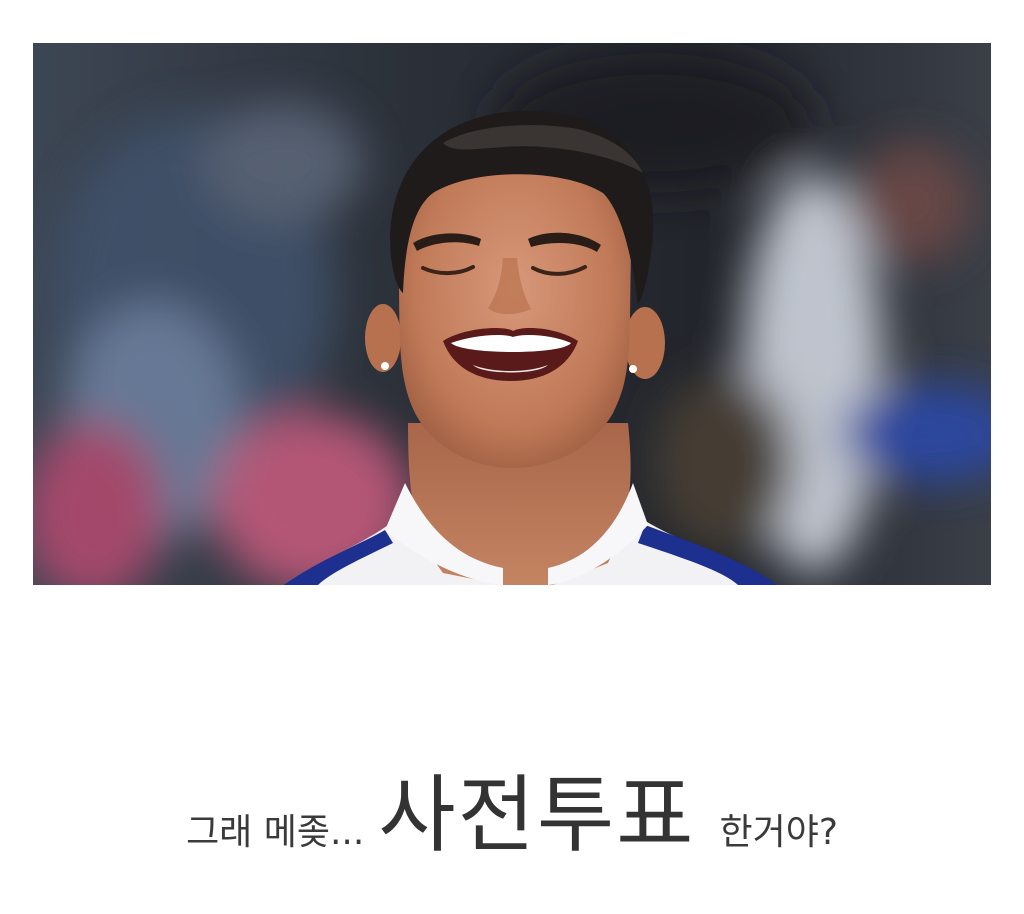 The image size is (1024, 914). Describe the element at coordinates (778, 832) in the screenshot. I see `caption-suffix: 한거야?` at that location.